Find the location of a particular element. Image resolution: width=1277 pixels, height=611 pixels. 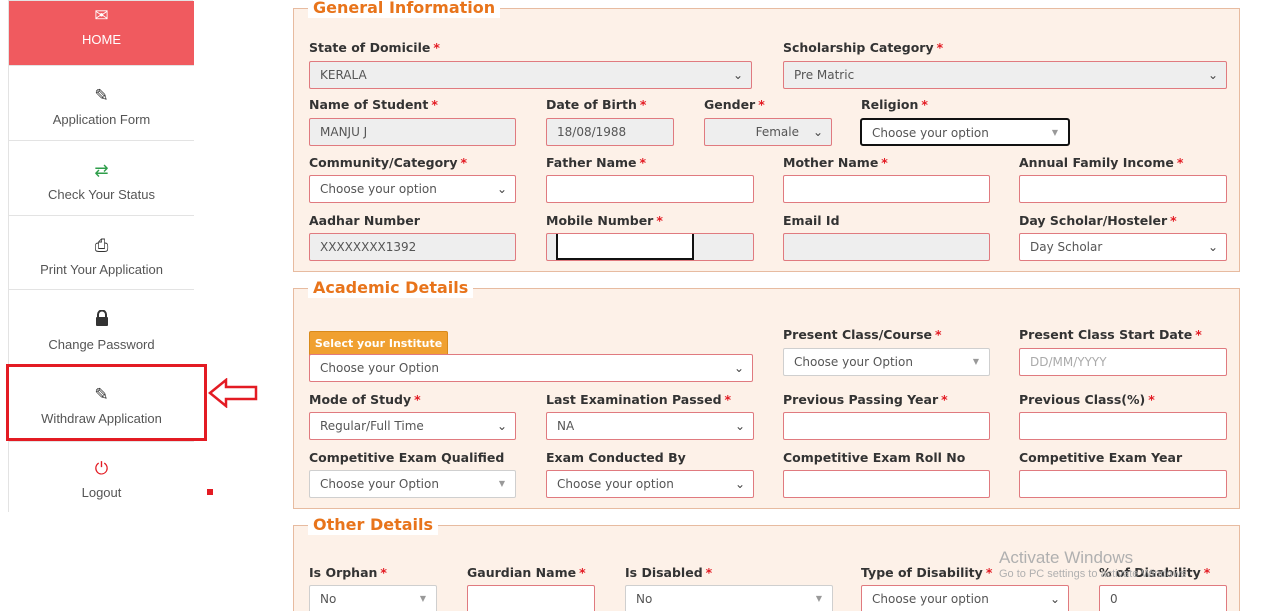

father-name-field is located at coordinates (650, 189).